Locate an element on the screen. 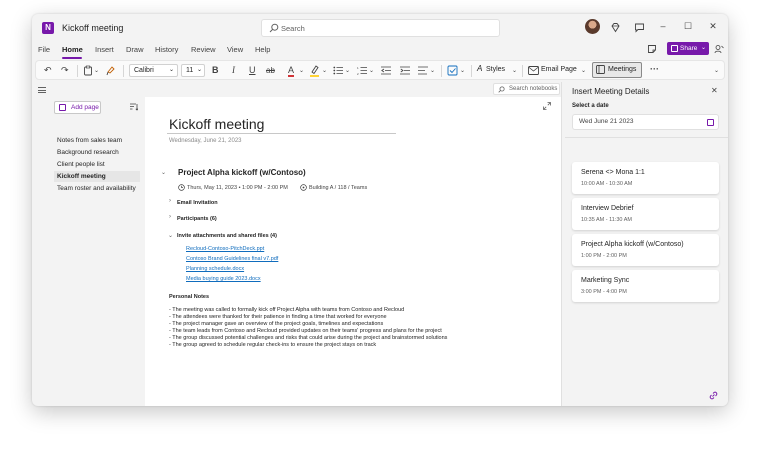 The height and width of the screenshot is (455, 760). redo-icon: ↷ is located at coordinates (65, 70).